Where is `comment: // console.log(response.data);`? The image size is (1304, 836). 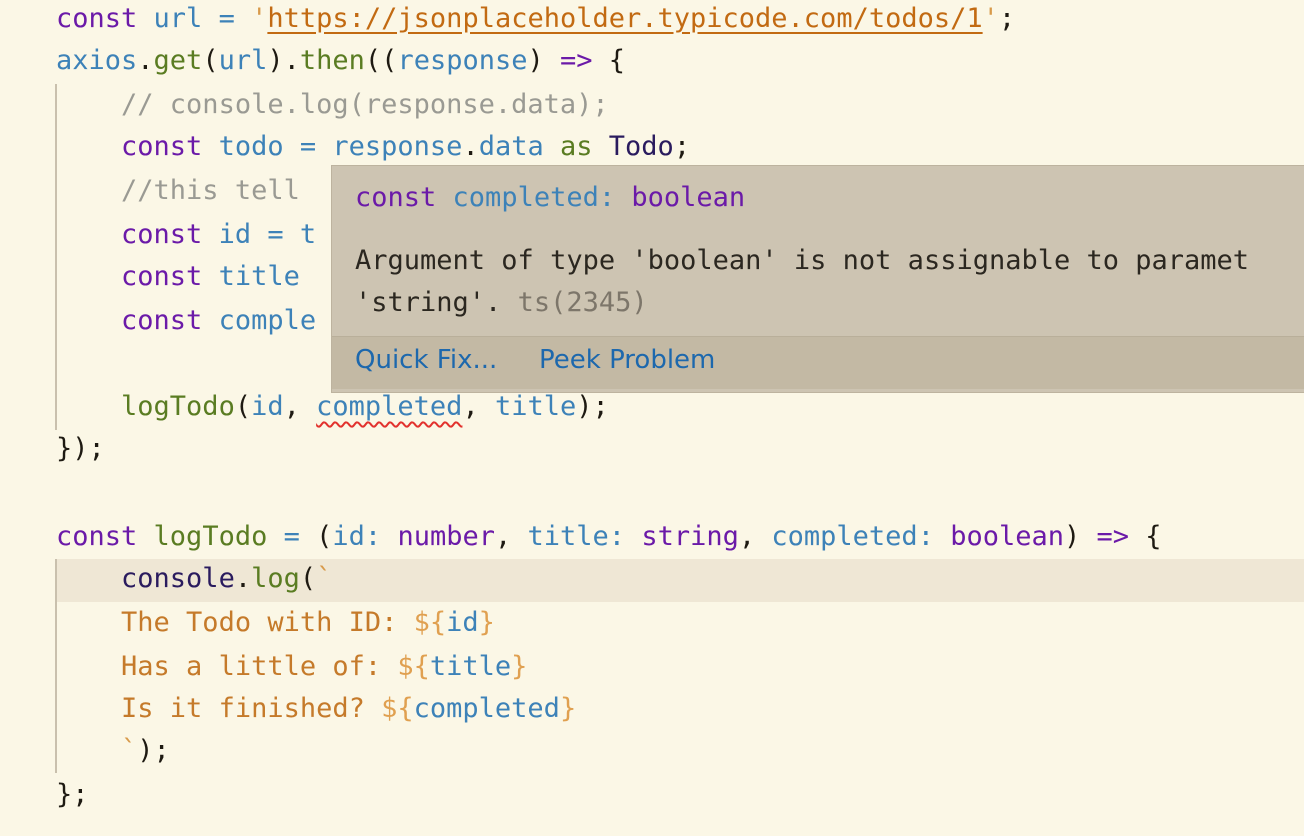
comment: // console.log(response.data); is located at coordinates (365, 104).